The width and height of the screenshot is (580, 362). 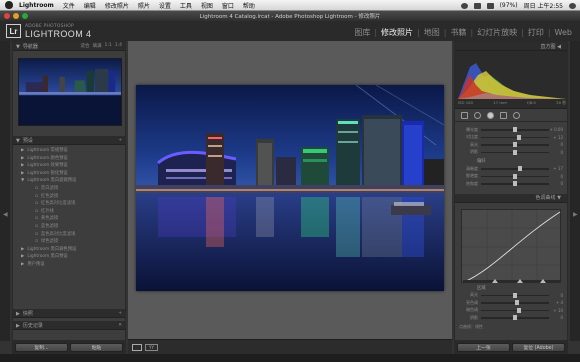 I want to click on preset-item: ▫ 红色高对比度滤镜, so click(x=73, y=204).